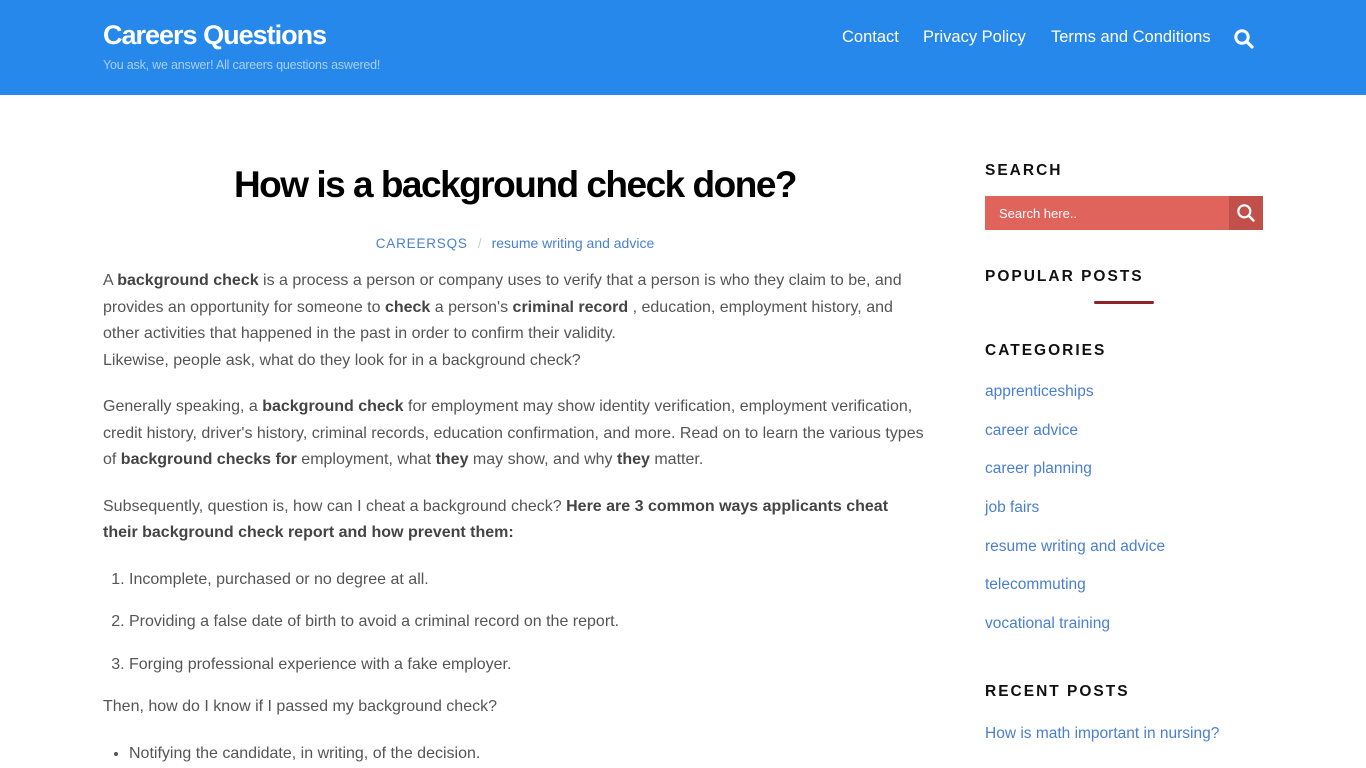  I want to click on sidebar-search-button, so click(1246, 213).